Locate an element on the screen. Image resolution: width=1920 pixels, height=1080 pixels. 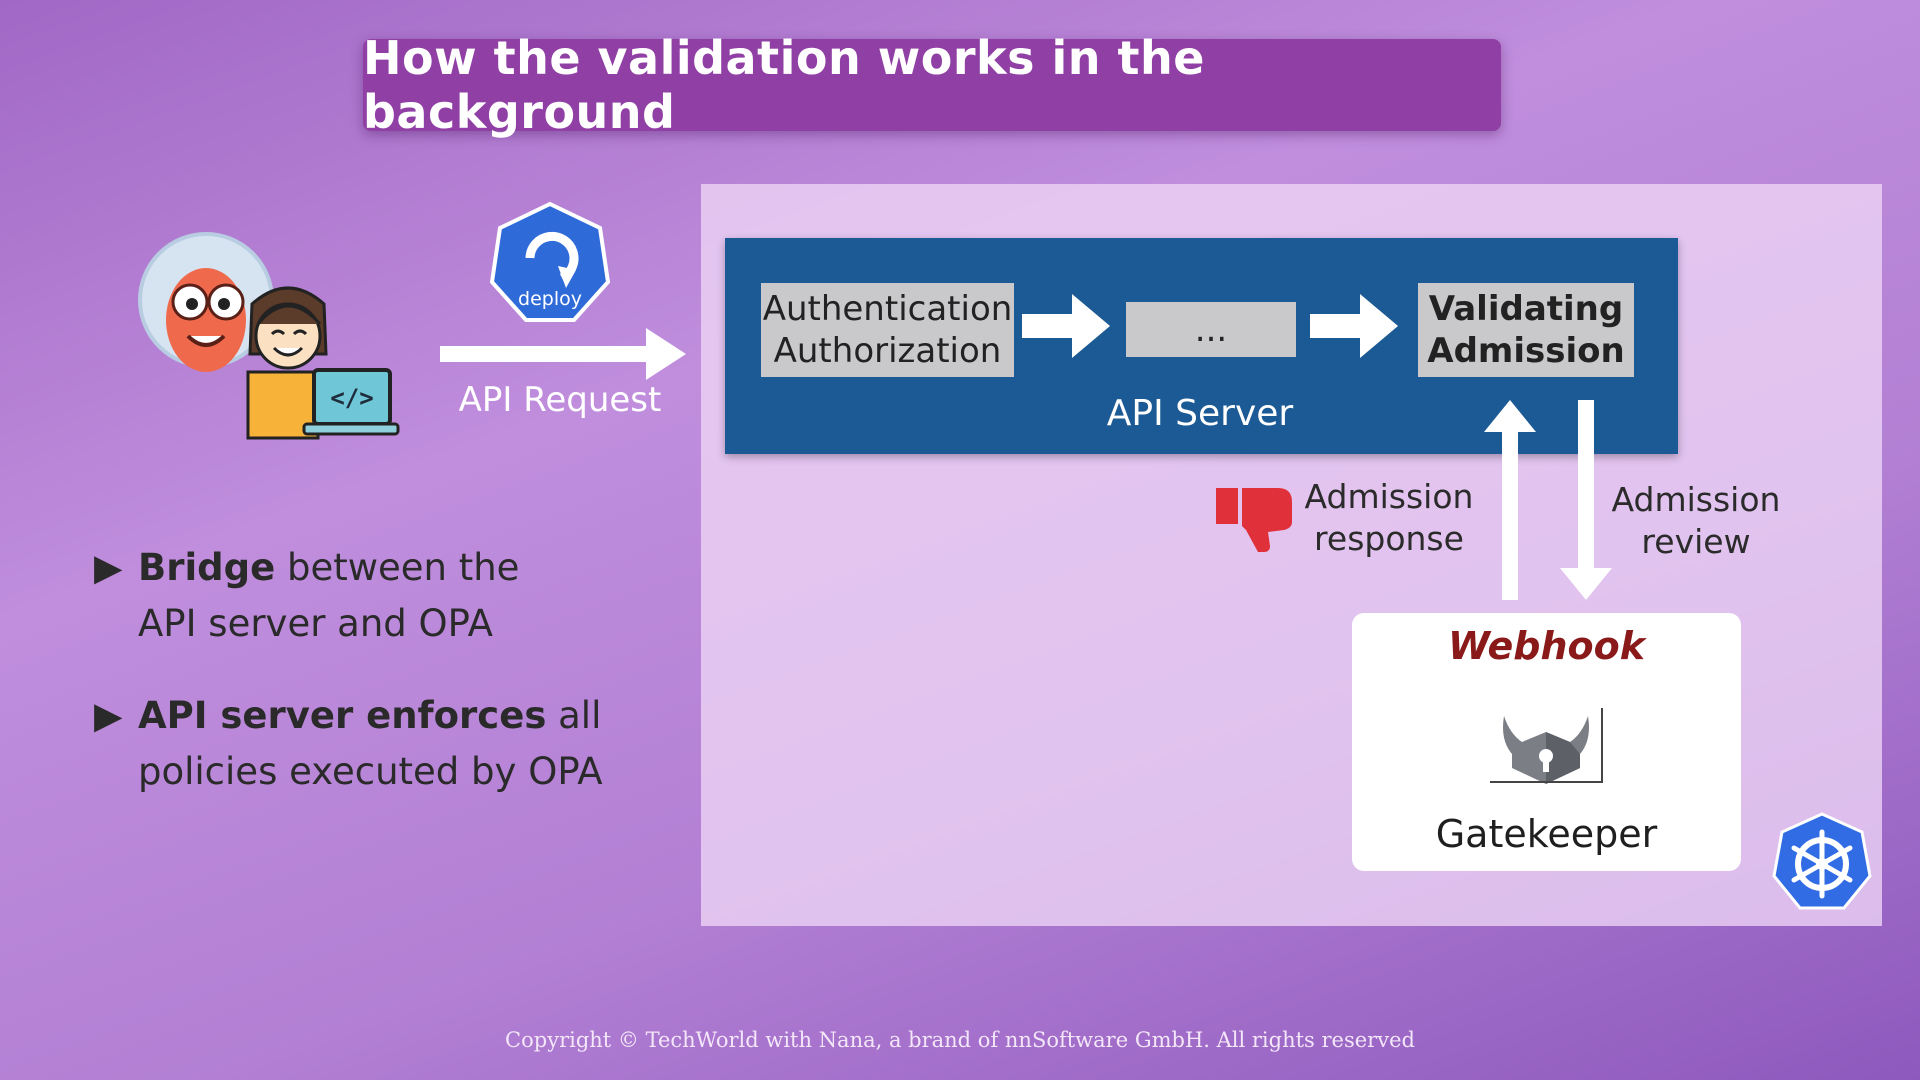
authentication-authorization-step: Authentication Authorization is located at coordinates (887, 330).